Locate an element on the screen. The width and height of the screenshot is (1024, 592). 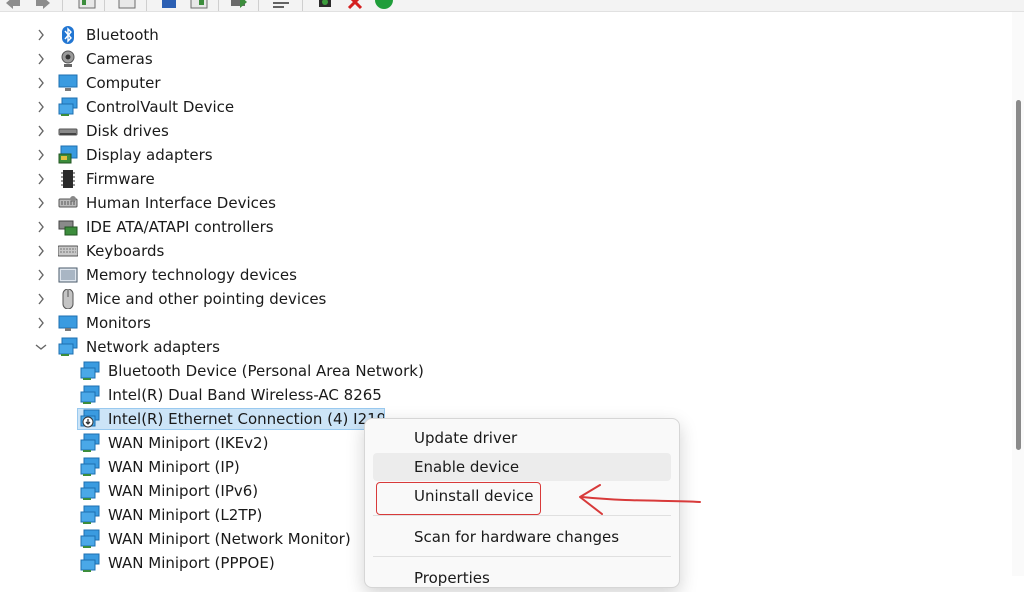
show-hidden-icon is located at coordinates (199, 5).